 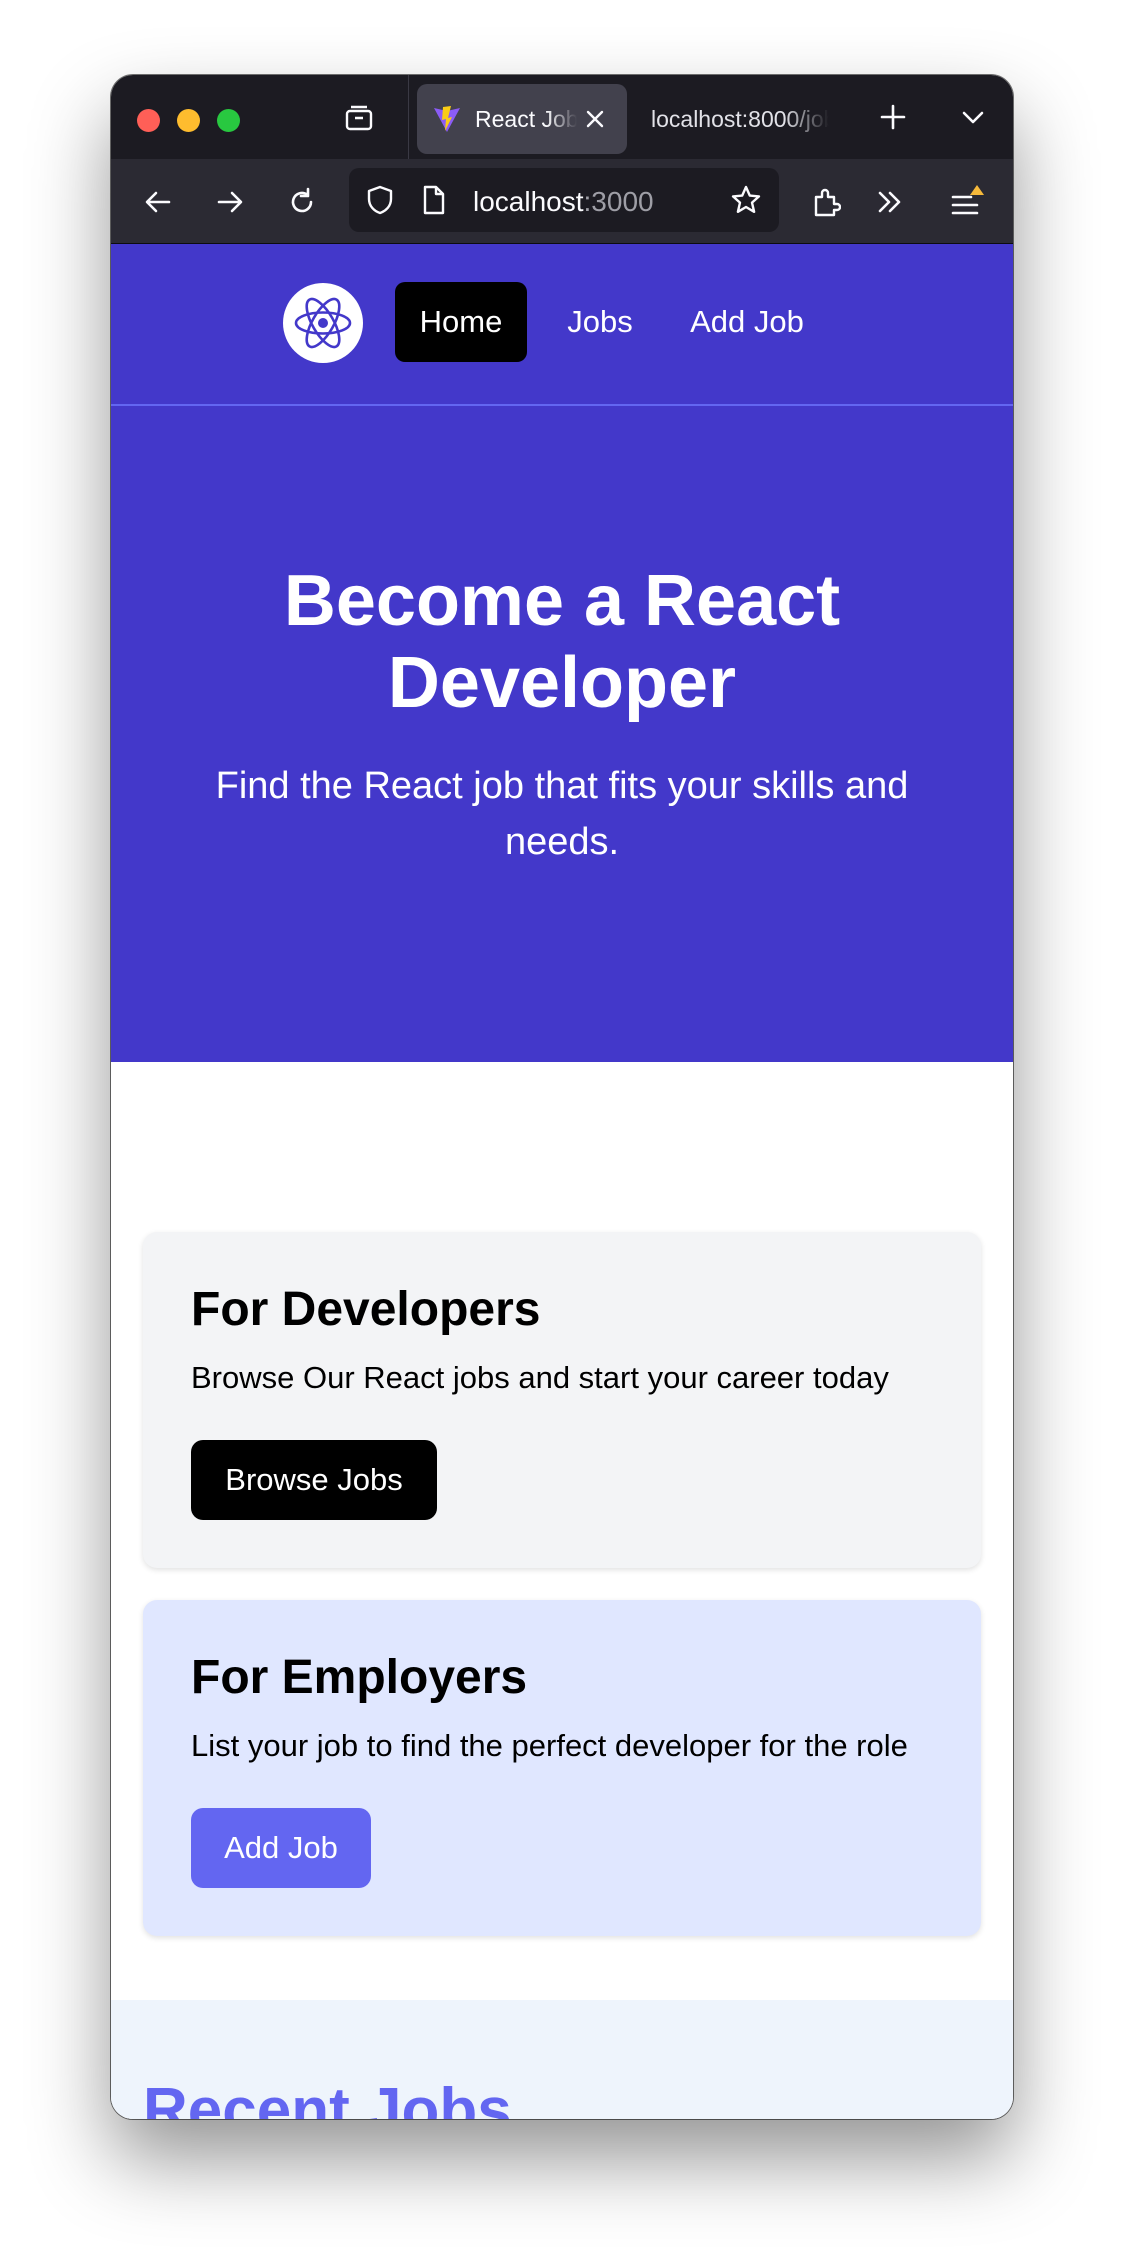 What do you see at coordinates (562, 2059) in the screenshot?
I see `recent-jobs-section: Recent Jobs` at bounding box center [562, 2059].